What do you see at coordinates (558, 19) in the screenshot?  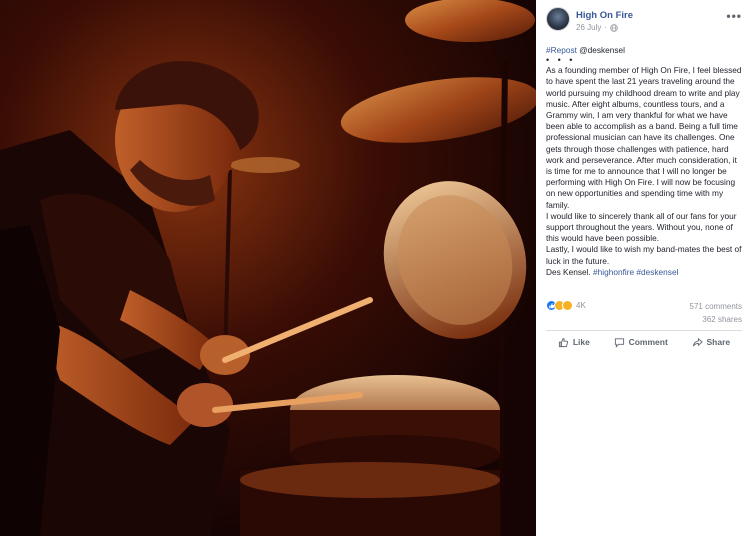 I see `page-avatar` at bounding box center [558, 19].